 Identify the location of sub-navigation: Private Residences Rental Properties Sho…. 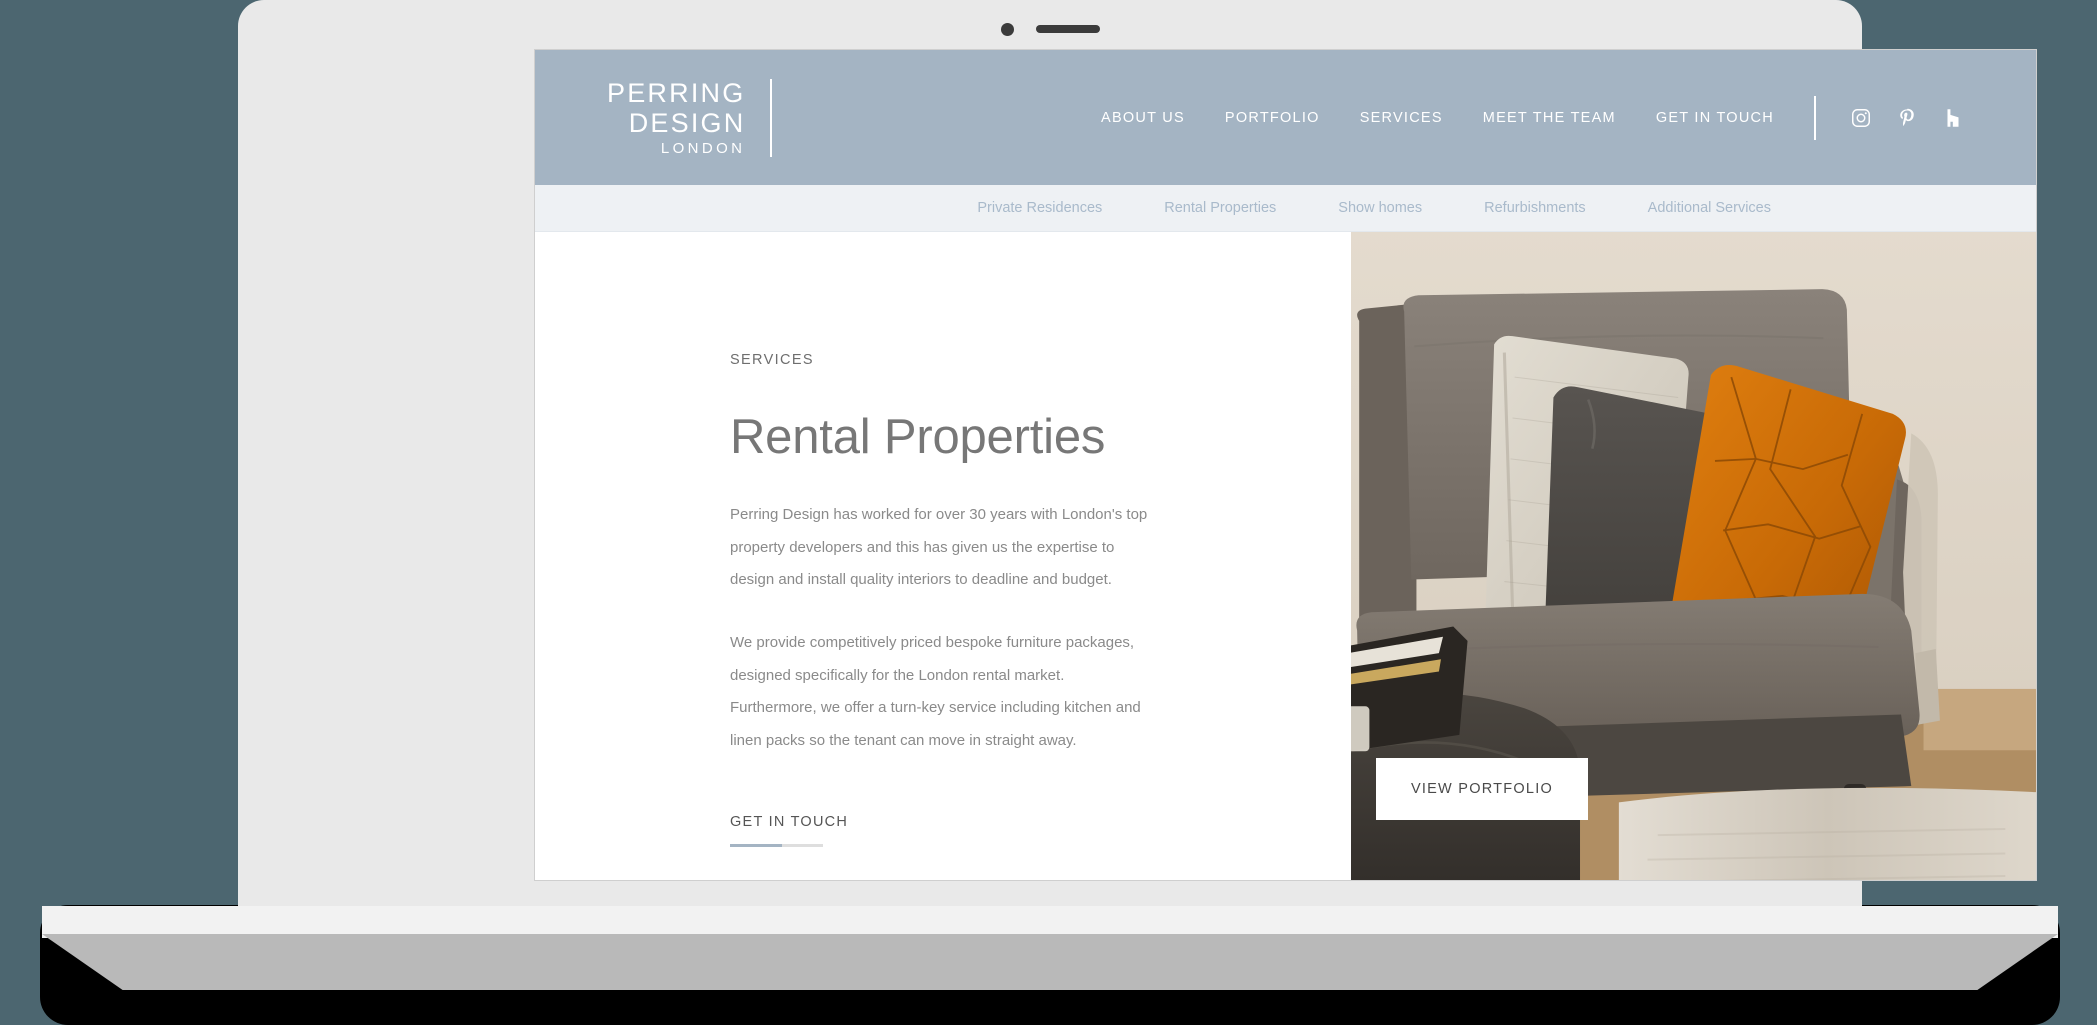
(1285, 208).